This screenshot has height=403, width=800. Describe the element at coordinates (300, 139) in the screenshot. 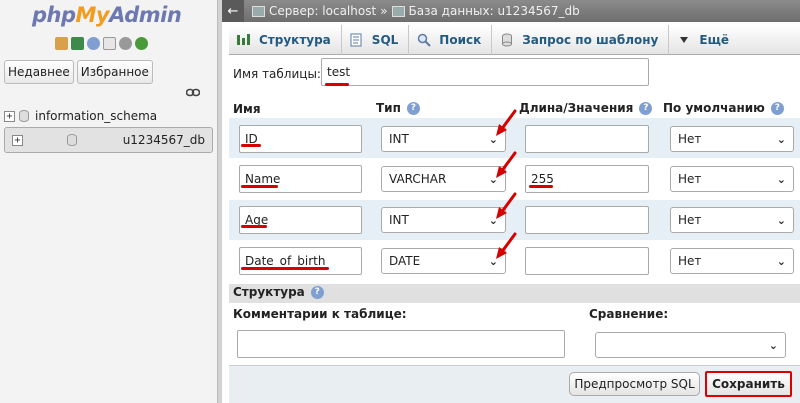

I see `column-name-input: ID` at that location.